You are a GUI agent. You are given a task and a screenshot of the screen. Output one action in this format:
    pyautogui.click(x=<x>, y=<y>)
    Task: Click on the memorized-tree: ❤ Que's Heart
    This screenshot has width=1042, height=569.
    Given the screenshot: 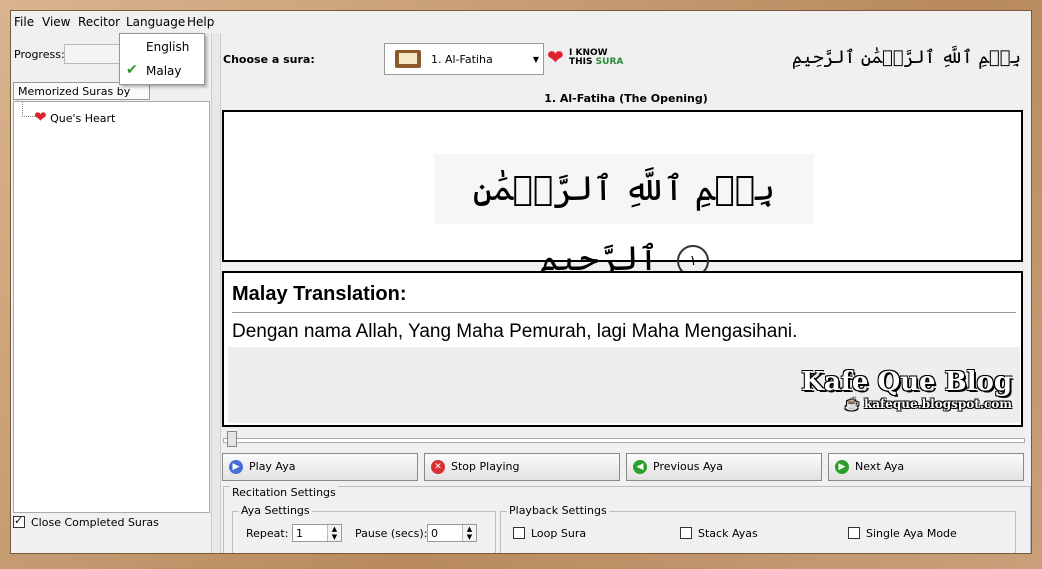 What is the action you would take?
    pyautogui.click(x=111, y=307)
    